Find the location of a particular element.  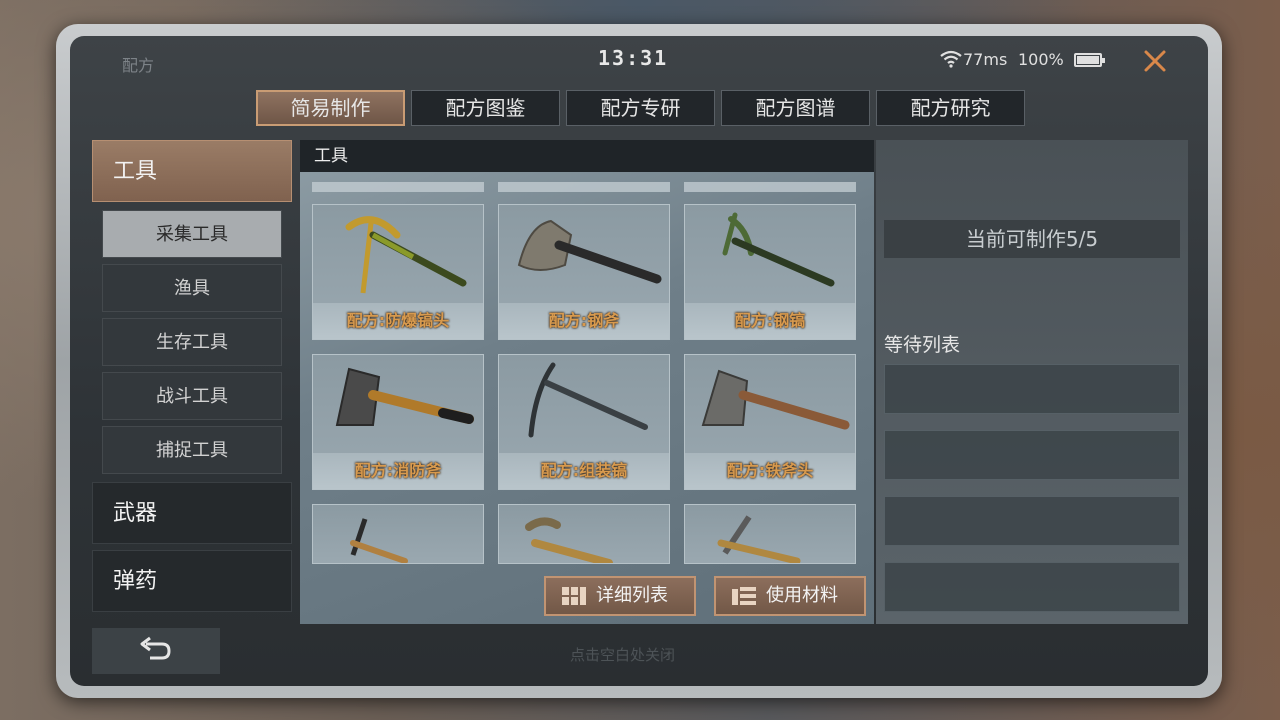

recipe-card: 配方:钢镐 is located at coordinates (770, 272).